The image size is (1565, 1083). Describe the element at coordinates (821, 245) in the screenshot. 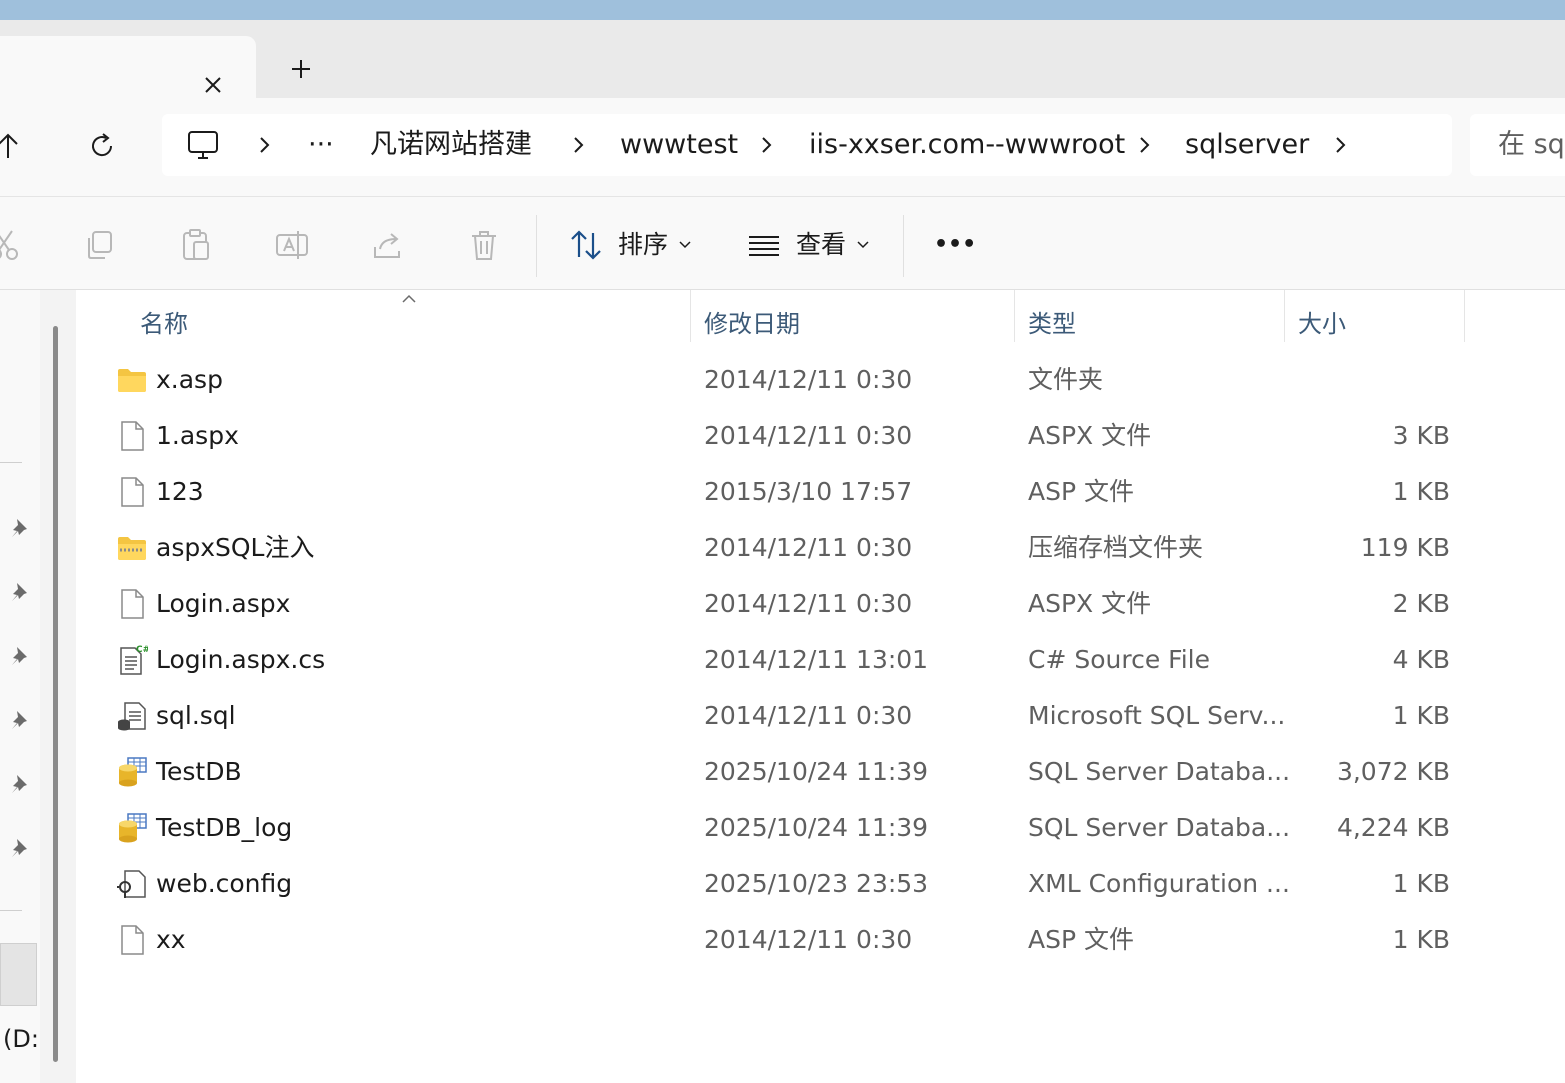

I see `view-button: 查看` at that location.